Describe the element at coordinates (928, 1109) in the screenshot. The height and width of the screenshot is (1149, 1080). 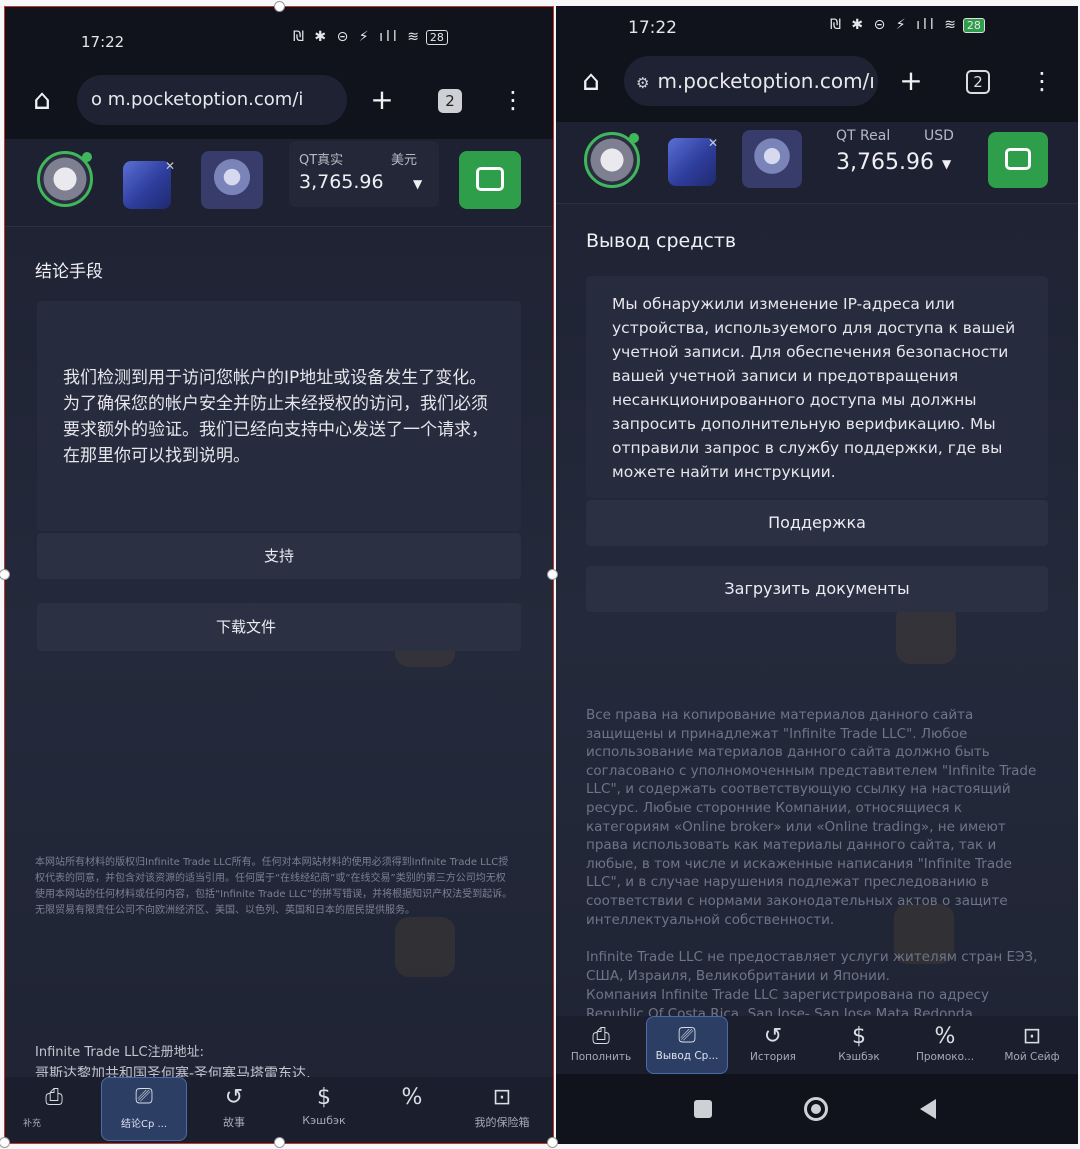
I see `back-icon` at that location.